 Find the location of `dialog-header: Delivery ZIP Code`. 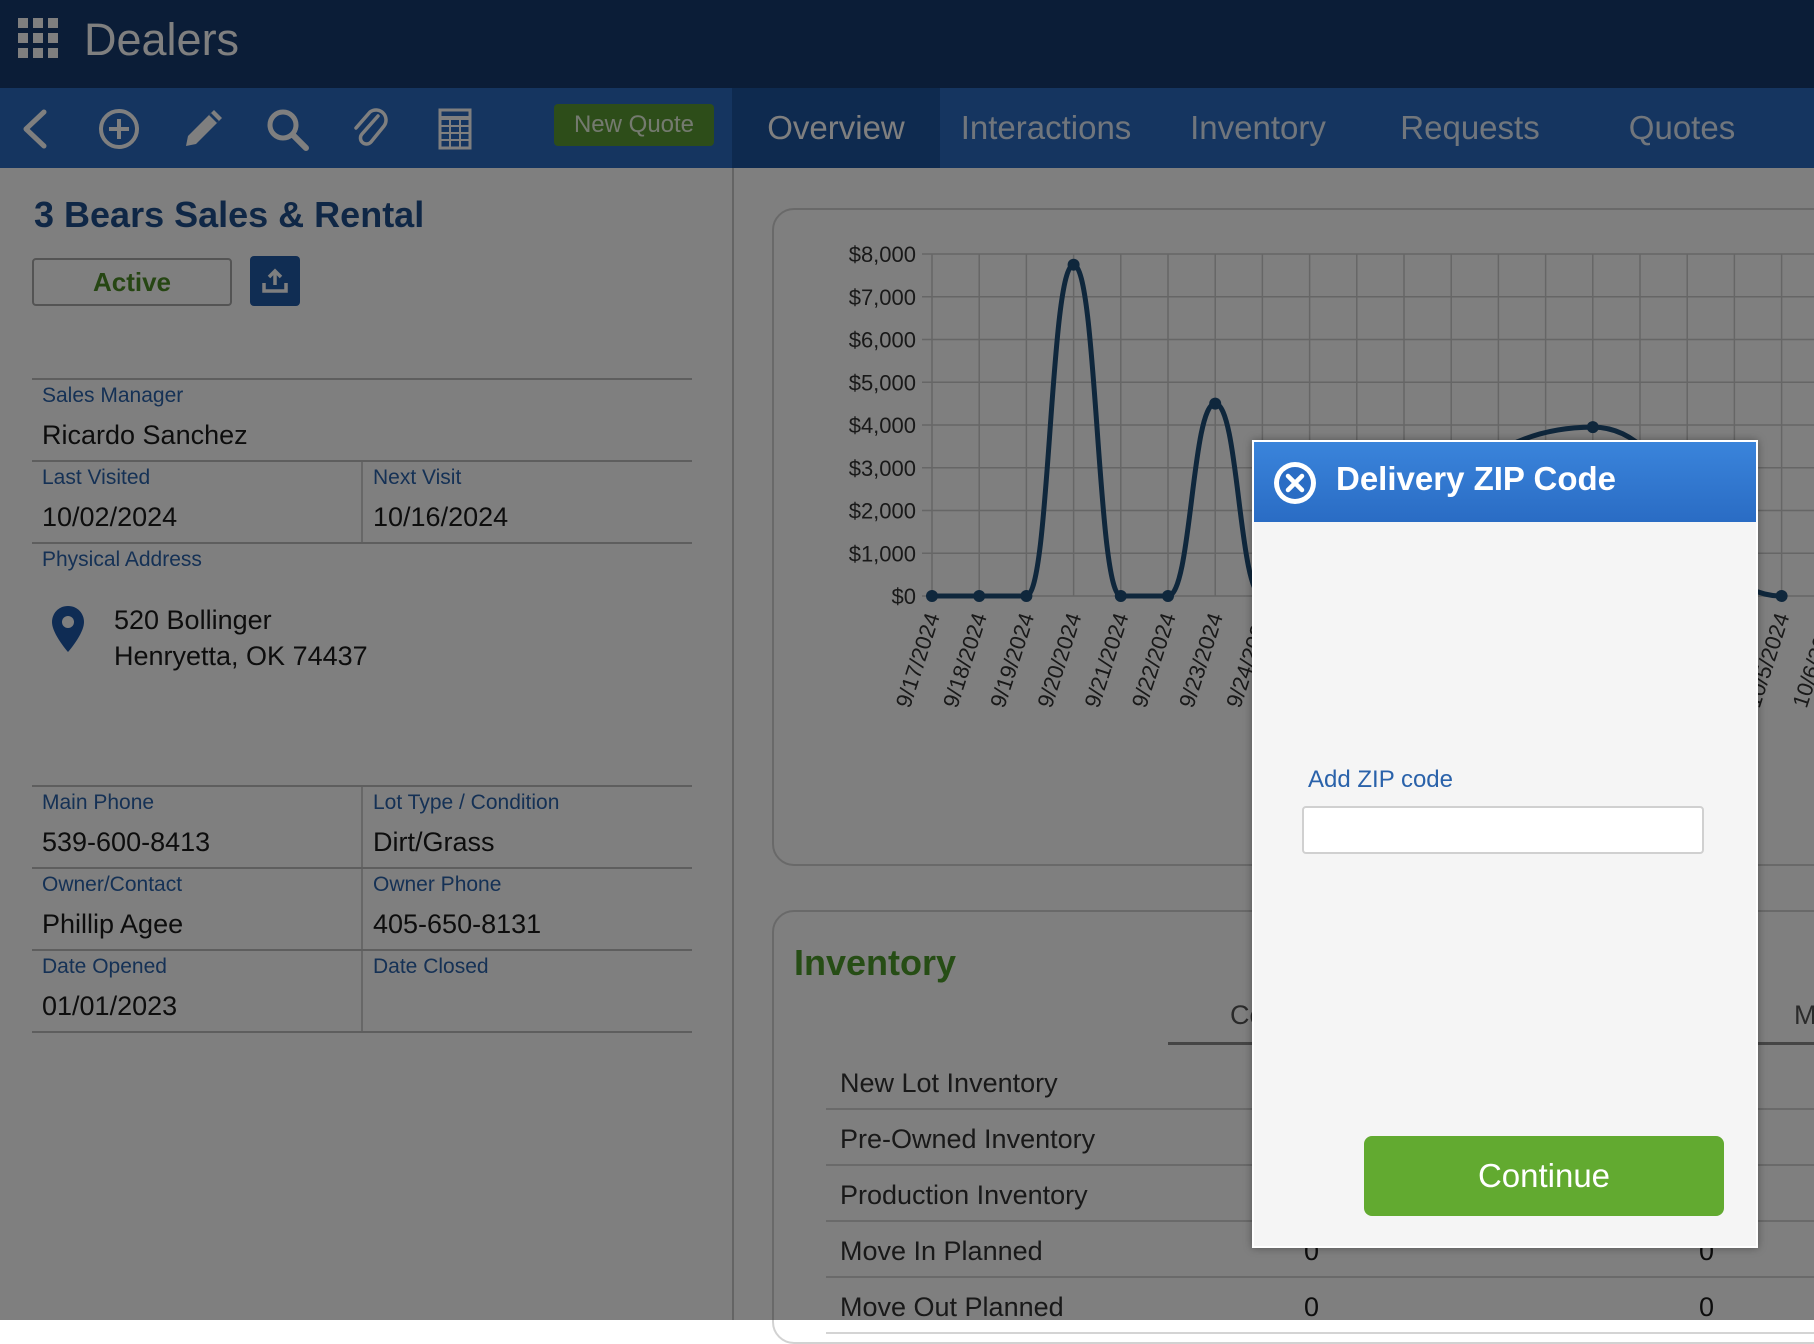

dialog-header: Delivery ZIP Code is located at coordinates (1505, 482).